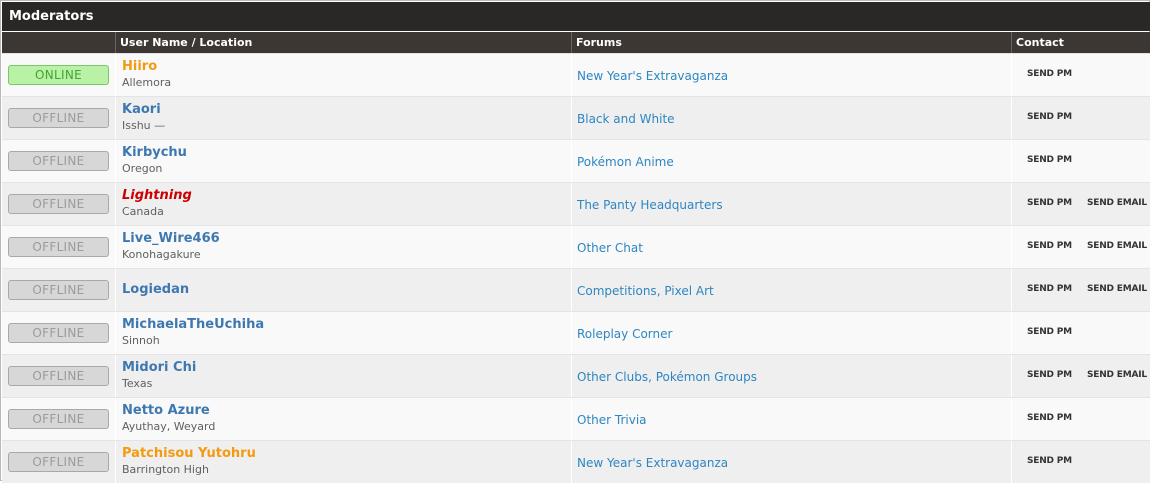  I want to click on forums-cell: The Panty Headquarters, so click(650, 205).